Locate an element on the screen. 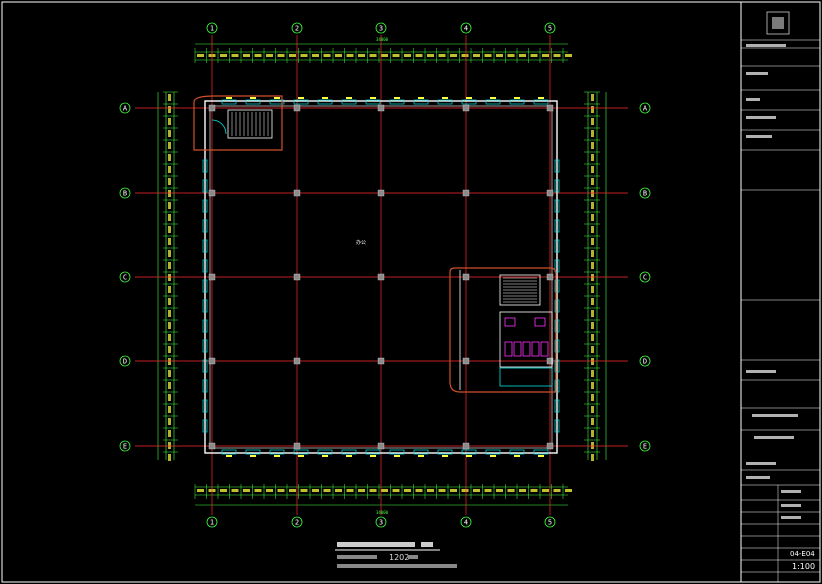  title-block-rows is located at coordinates (780, 310).